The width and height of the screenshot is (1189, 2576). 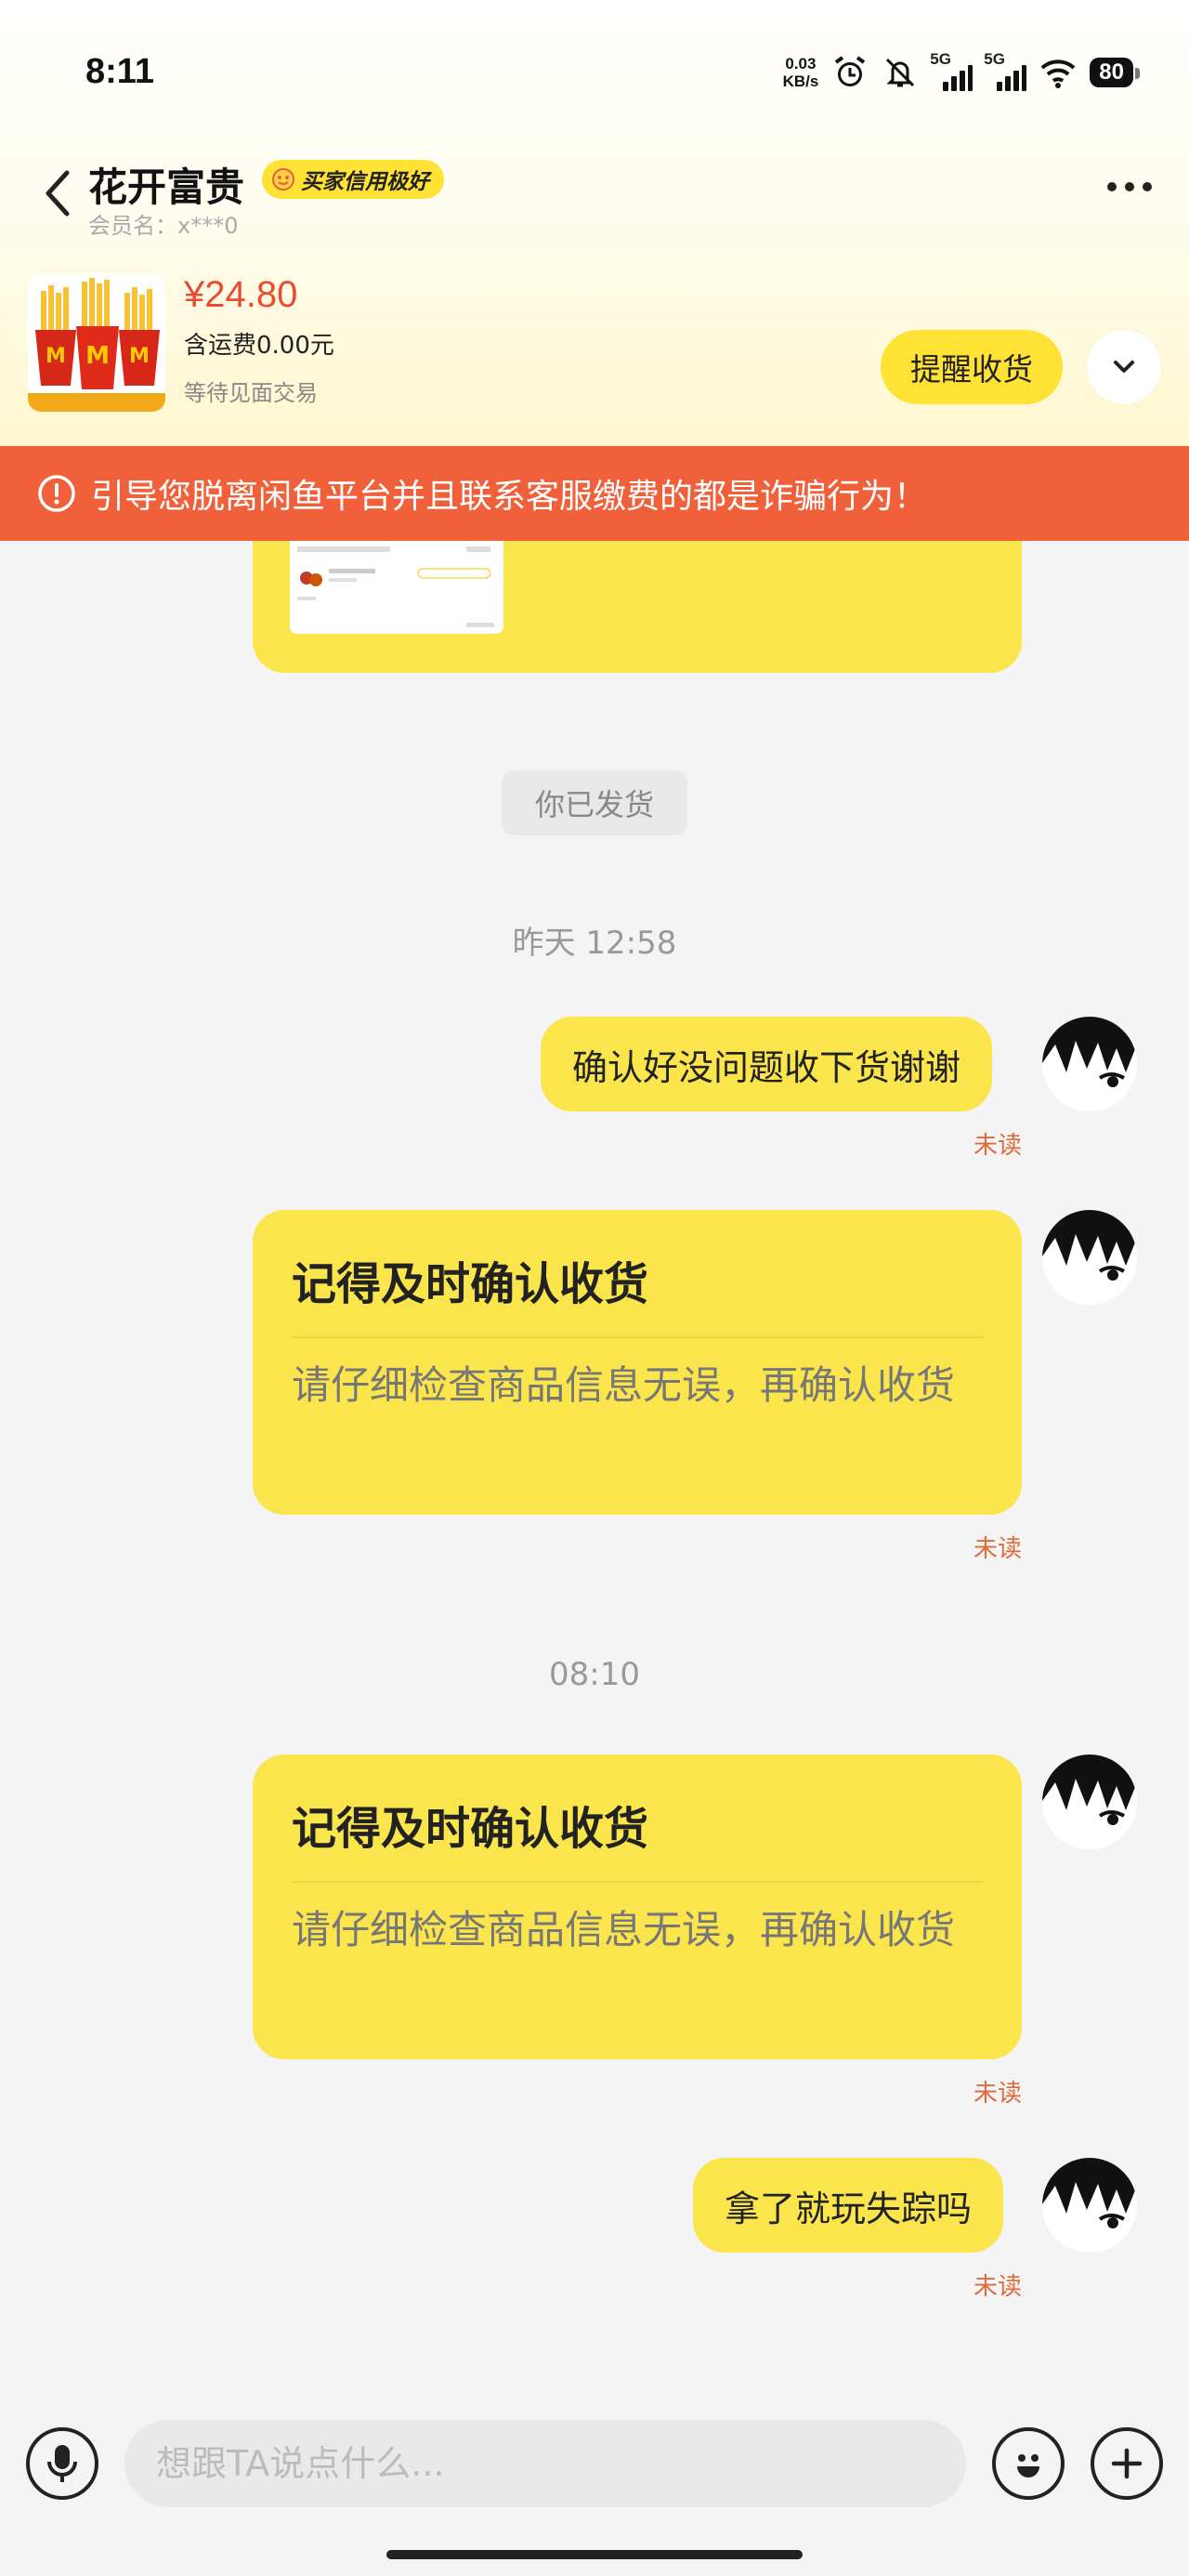 I want to click on voice-button, so click(x=62, y=2463).